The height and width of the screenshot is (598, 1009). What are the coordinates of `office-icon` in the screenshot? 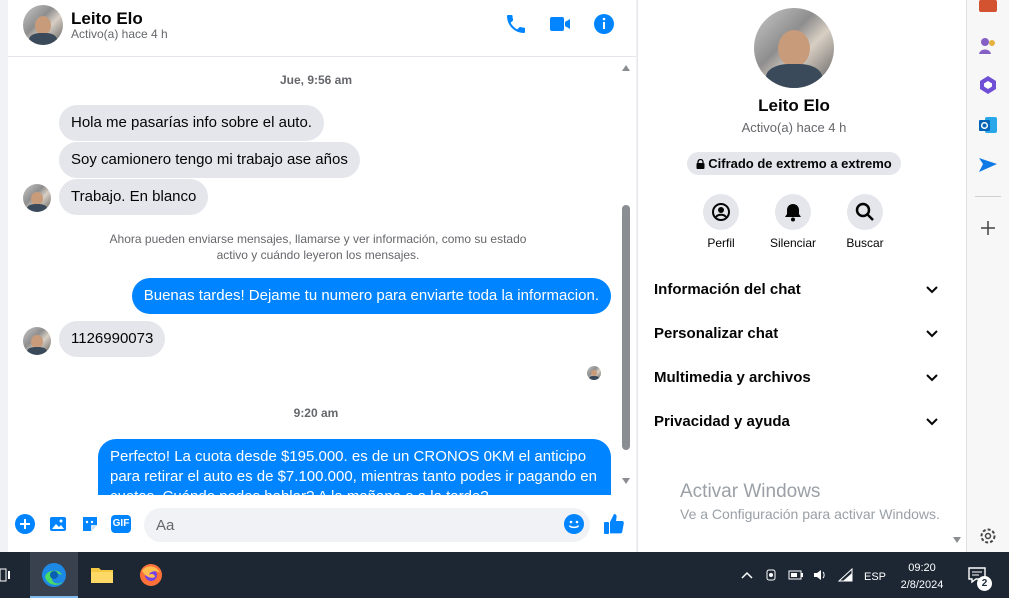 It's located at (988, 85).